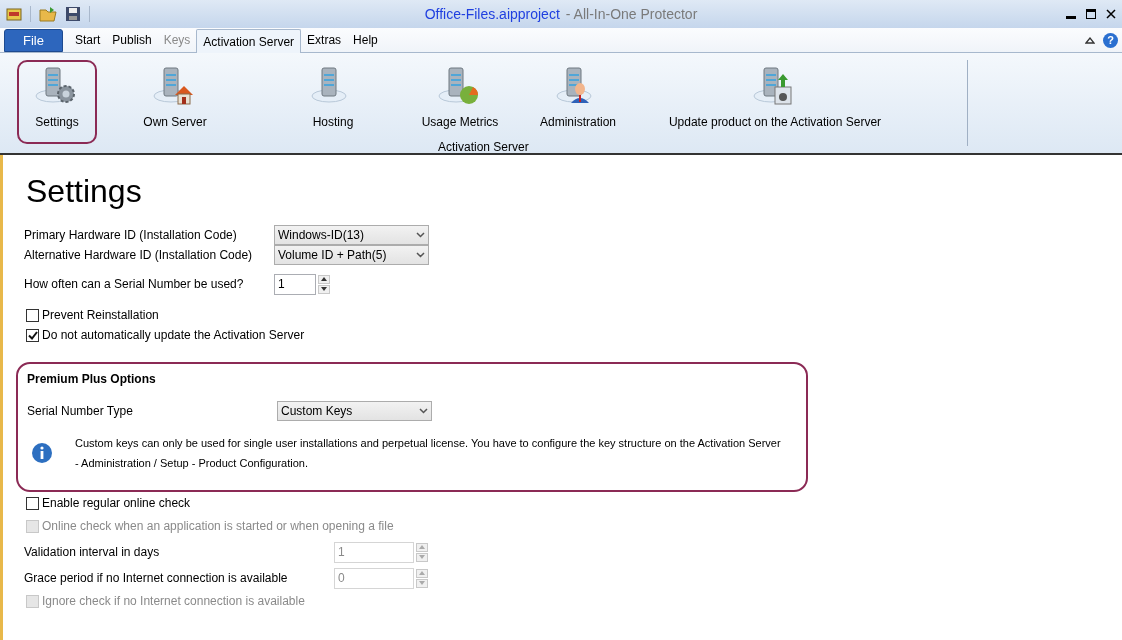  What do you see at coordinates (175, 102) in the screenshot?
I see `ribbon-button: Own Server` at bounding box center [175, 102].